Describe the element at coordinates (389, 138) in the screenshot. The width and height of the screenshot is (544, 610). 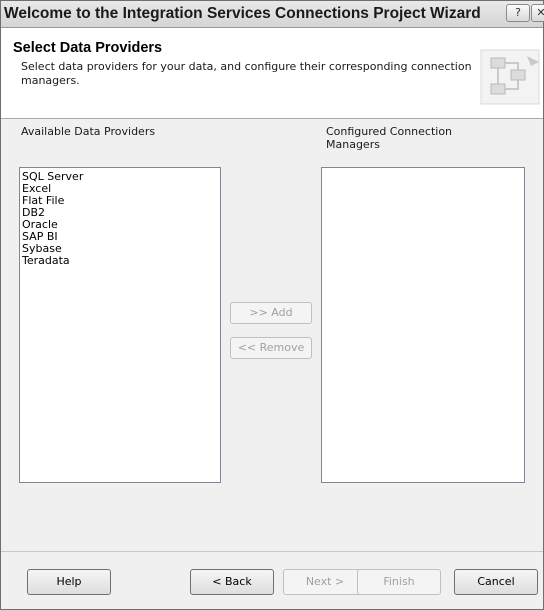
I see `configured-managers-label: Configured Connection Managers` at that location.